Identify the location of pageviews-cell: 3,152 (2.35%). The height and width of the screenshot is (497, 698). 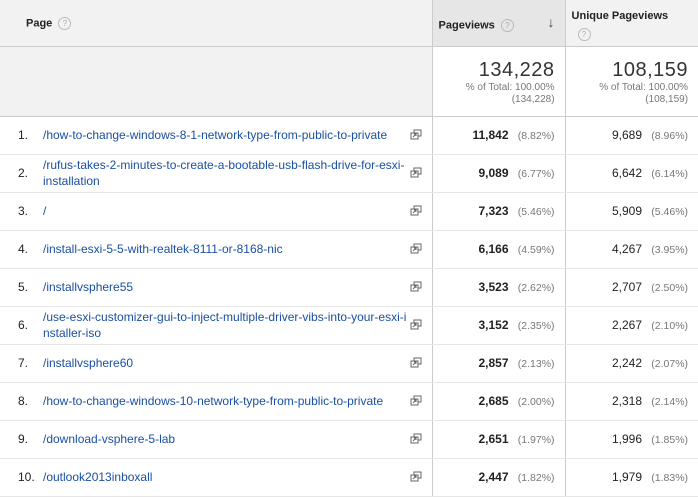
(498, 325).